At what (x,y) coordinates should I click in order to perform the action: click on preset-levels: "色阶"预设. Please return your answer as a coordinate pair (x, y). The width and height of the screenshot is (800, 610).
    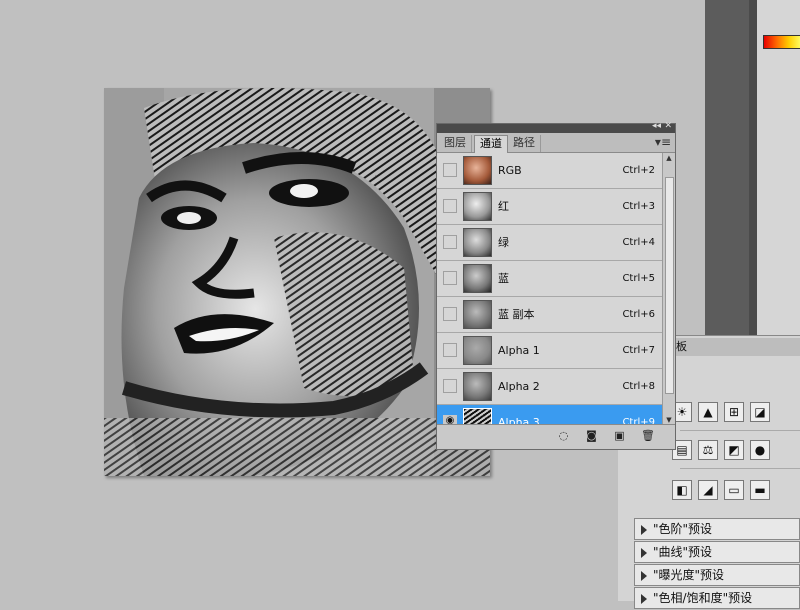
    Looking at the image, I should click on (717, 529).